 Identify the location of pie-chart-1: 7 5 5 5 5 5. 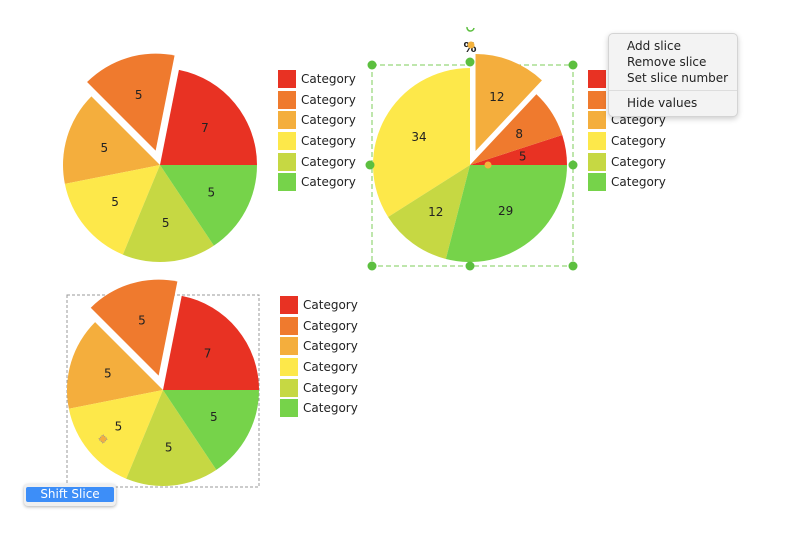
(159, 157).